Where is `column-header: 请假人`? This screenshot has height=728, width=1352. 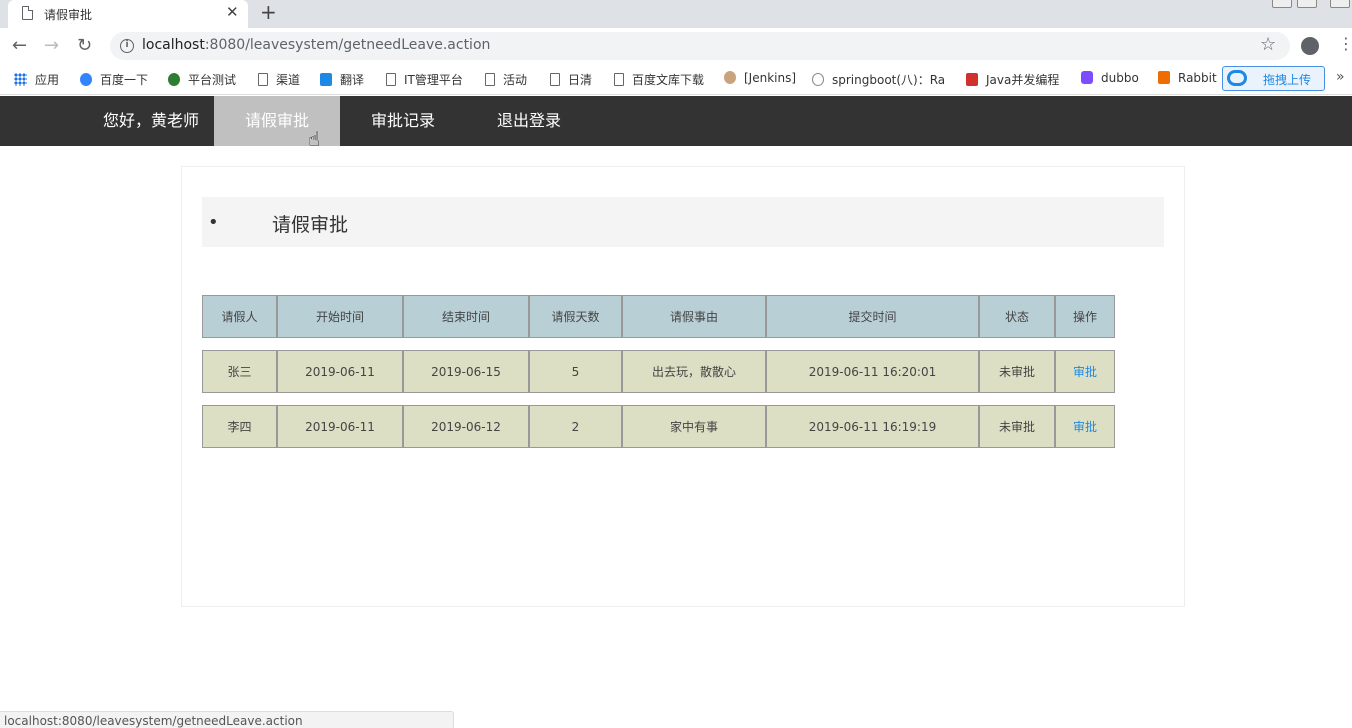 column-header: 请假人 is located at coordinates (239, 316).